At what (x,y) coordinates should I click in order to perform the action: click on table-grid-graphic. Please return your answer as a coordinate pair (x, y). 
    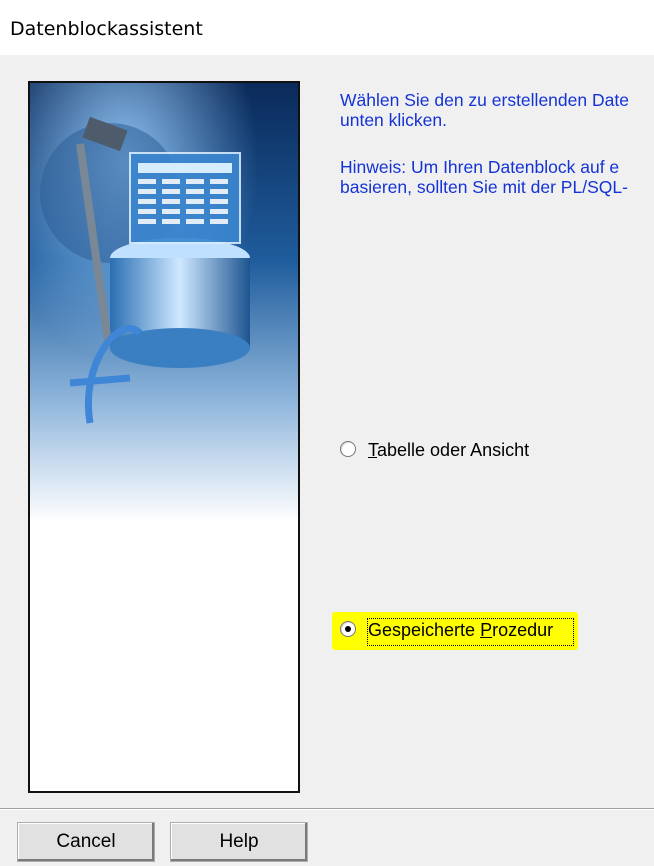
    Looking at the image, I should click on (185, 198).